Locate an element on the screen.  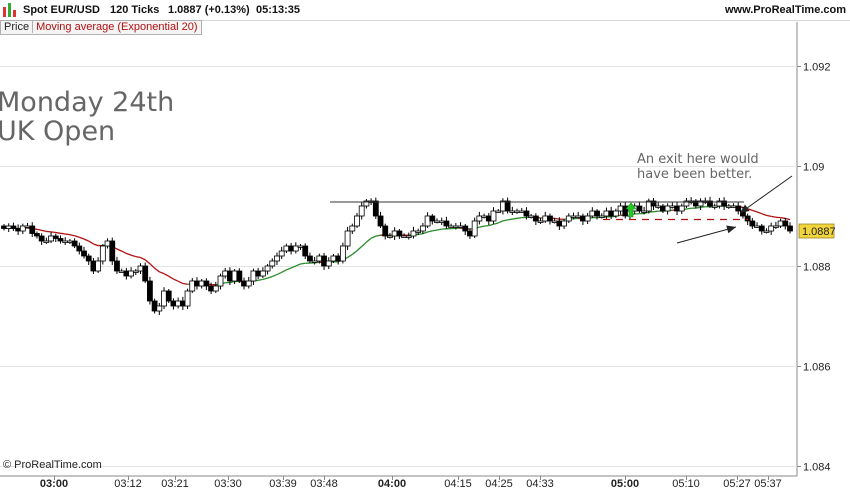
x-tick-label: 03:12 is located at coordinates (128, 484).